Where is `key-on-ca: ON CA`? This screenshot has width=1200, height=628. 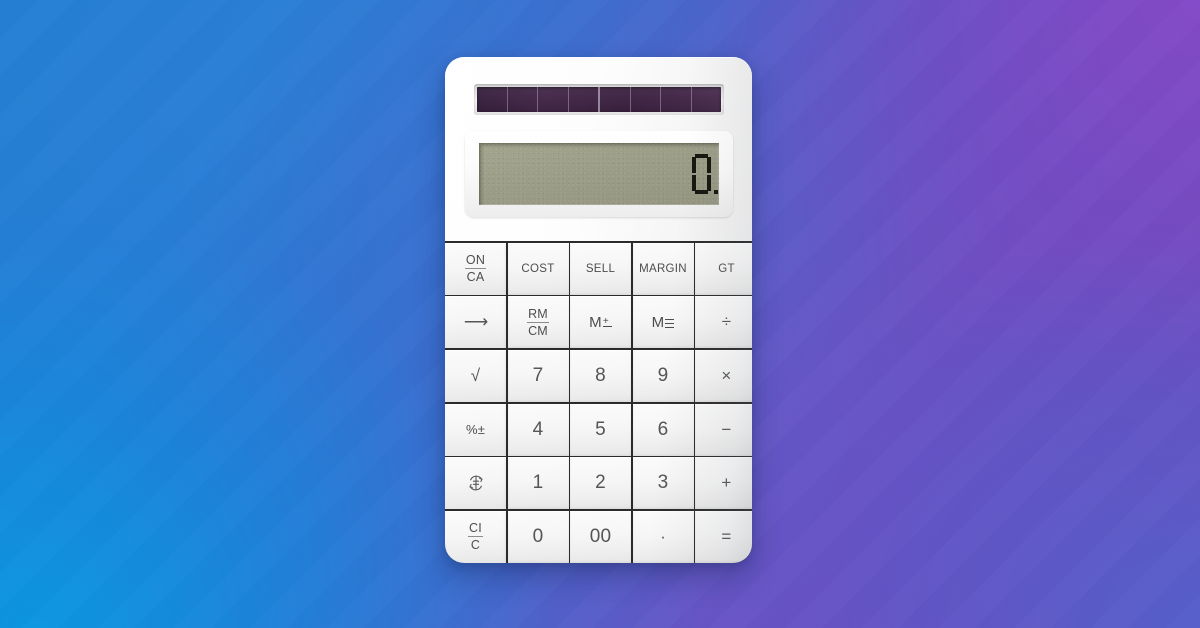 key-on-ca: ON CA is located at coordinates (475, 268).